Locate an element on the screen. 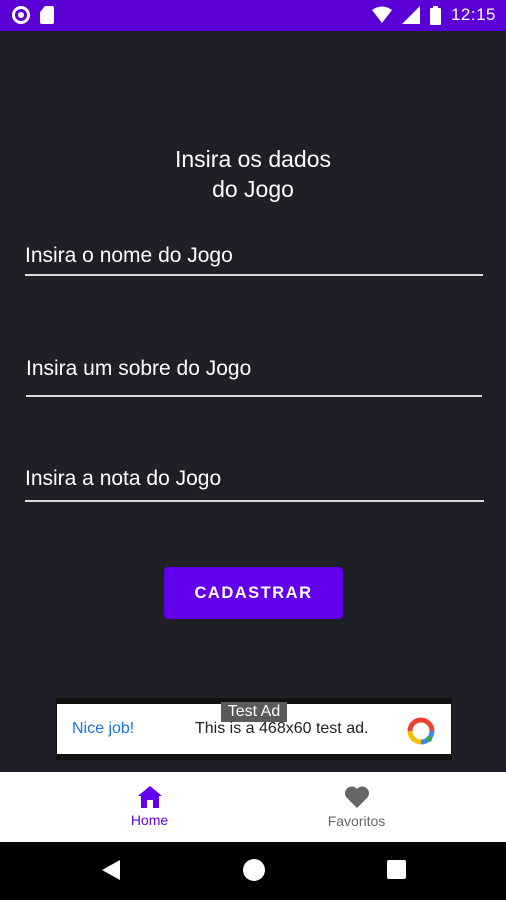 The height and width of the screenshot is (900, 506). bottom-navigation: Home Favoritos is located at coordinates (253, 807).